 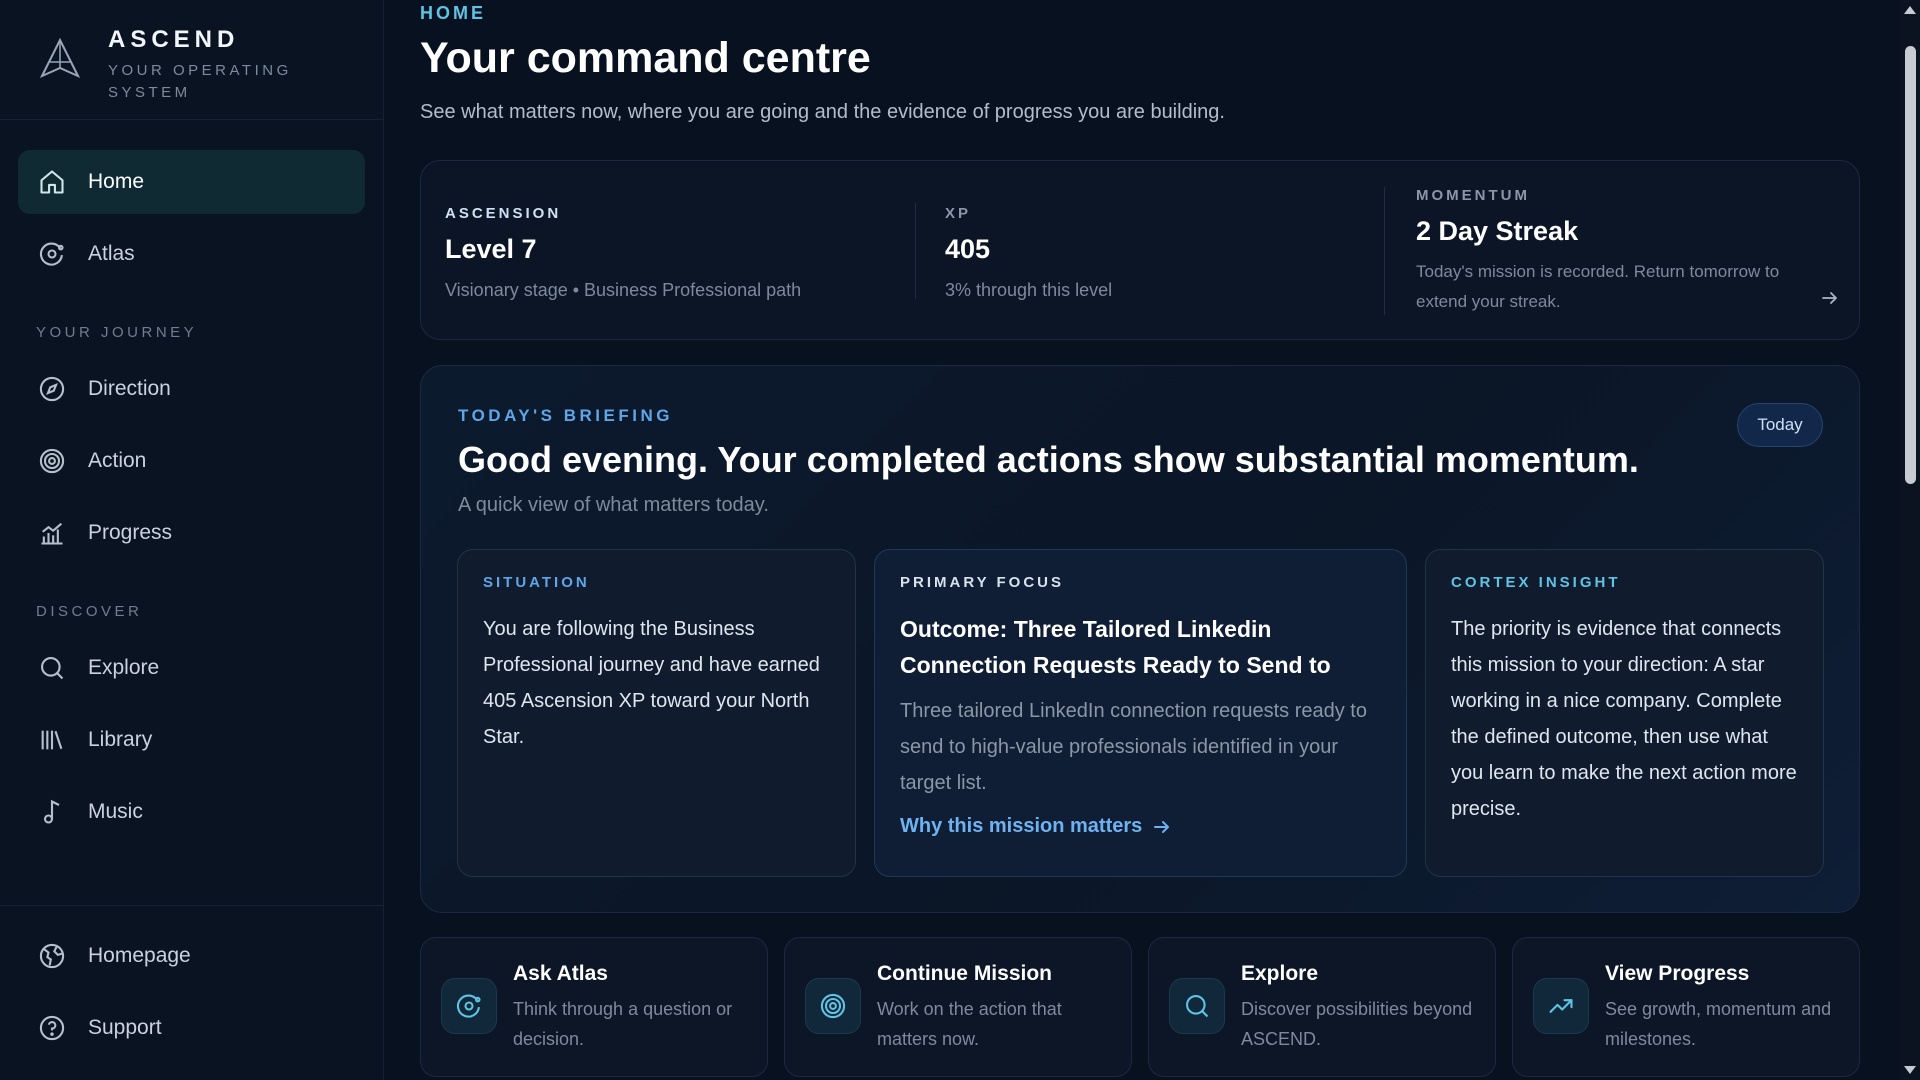 I want to click on sidebar-item-label: Home, so click(x=116, y=181).